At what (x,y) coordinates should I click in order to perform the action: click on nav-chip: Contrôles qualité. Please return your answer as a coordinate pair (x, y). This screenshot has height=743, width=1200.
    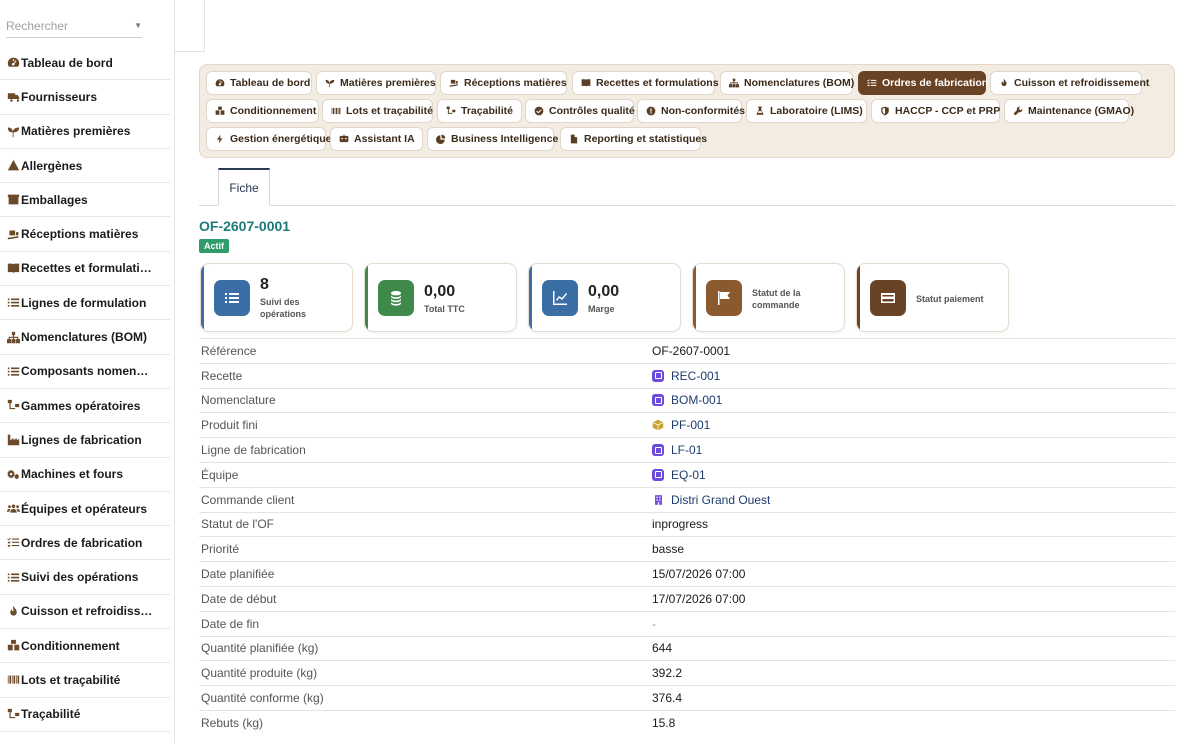
    Looking at the image, I should click on (580, 111).